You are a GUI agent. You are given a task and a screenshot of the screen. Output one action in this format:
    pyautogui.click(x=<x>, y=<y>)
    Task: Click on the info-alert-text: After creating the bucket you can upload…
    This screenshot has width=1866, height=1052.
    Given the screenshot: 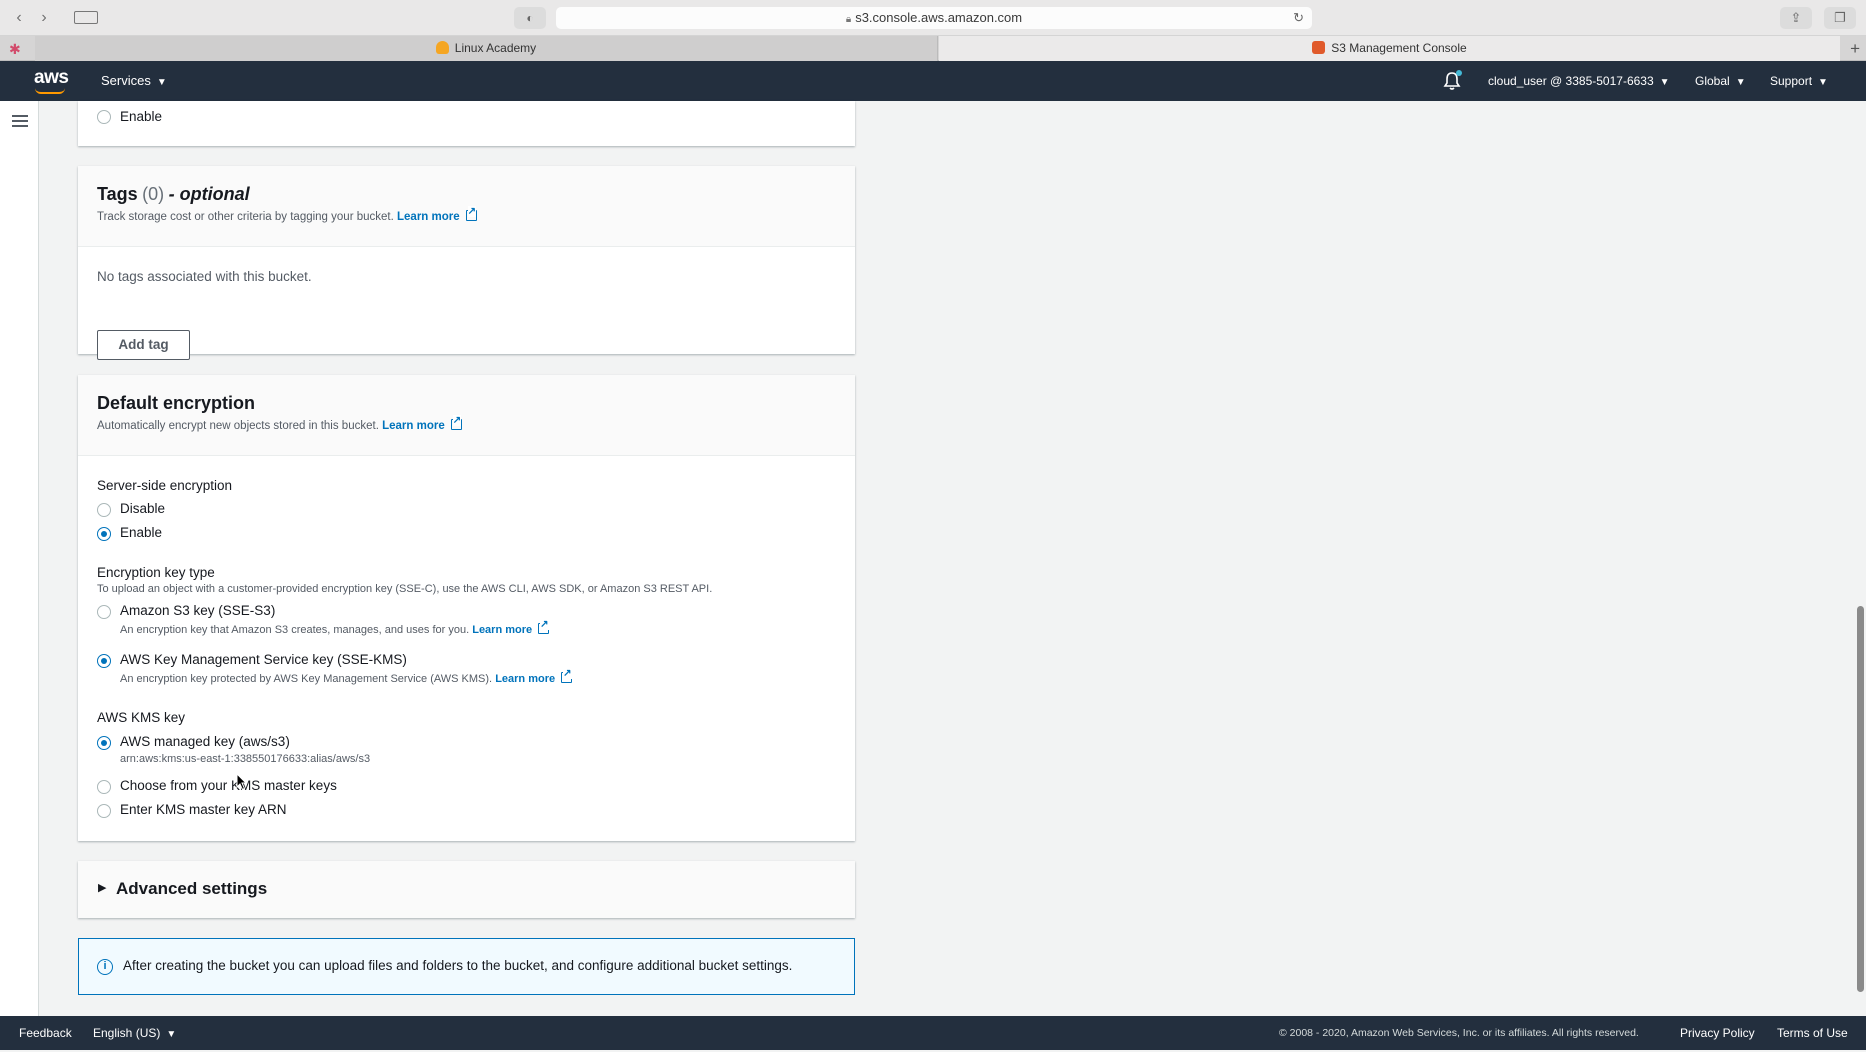 What is the action you would take?
    pyautogui.click(x=458, y=965)
    